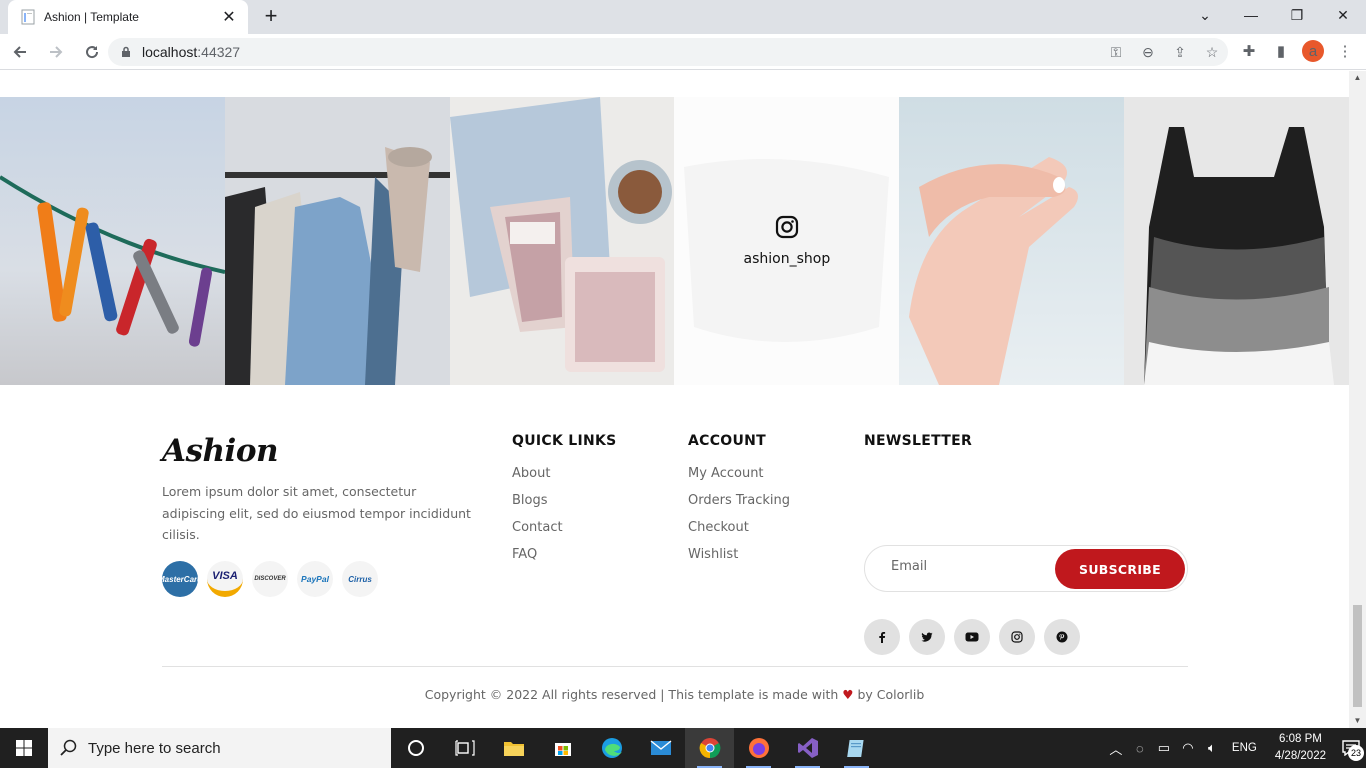 The width and height of the screenshot is (1366, 768). Describe the element at coordinates (220, 451) in the screenshot. I see `footer-logo: Ashion` at that location.